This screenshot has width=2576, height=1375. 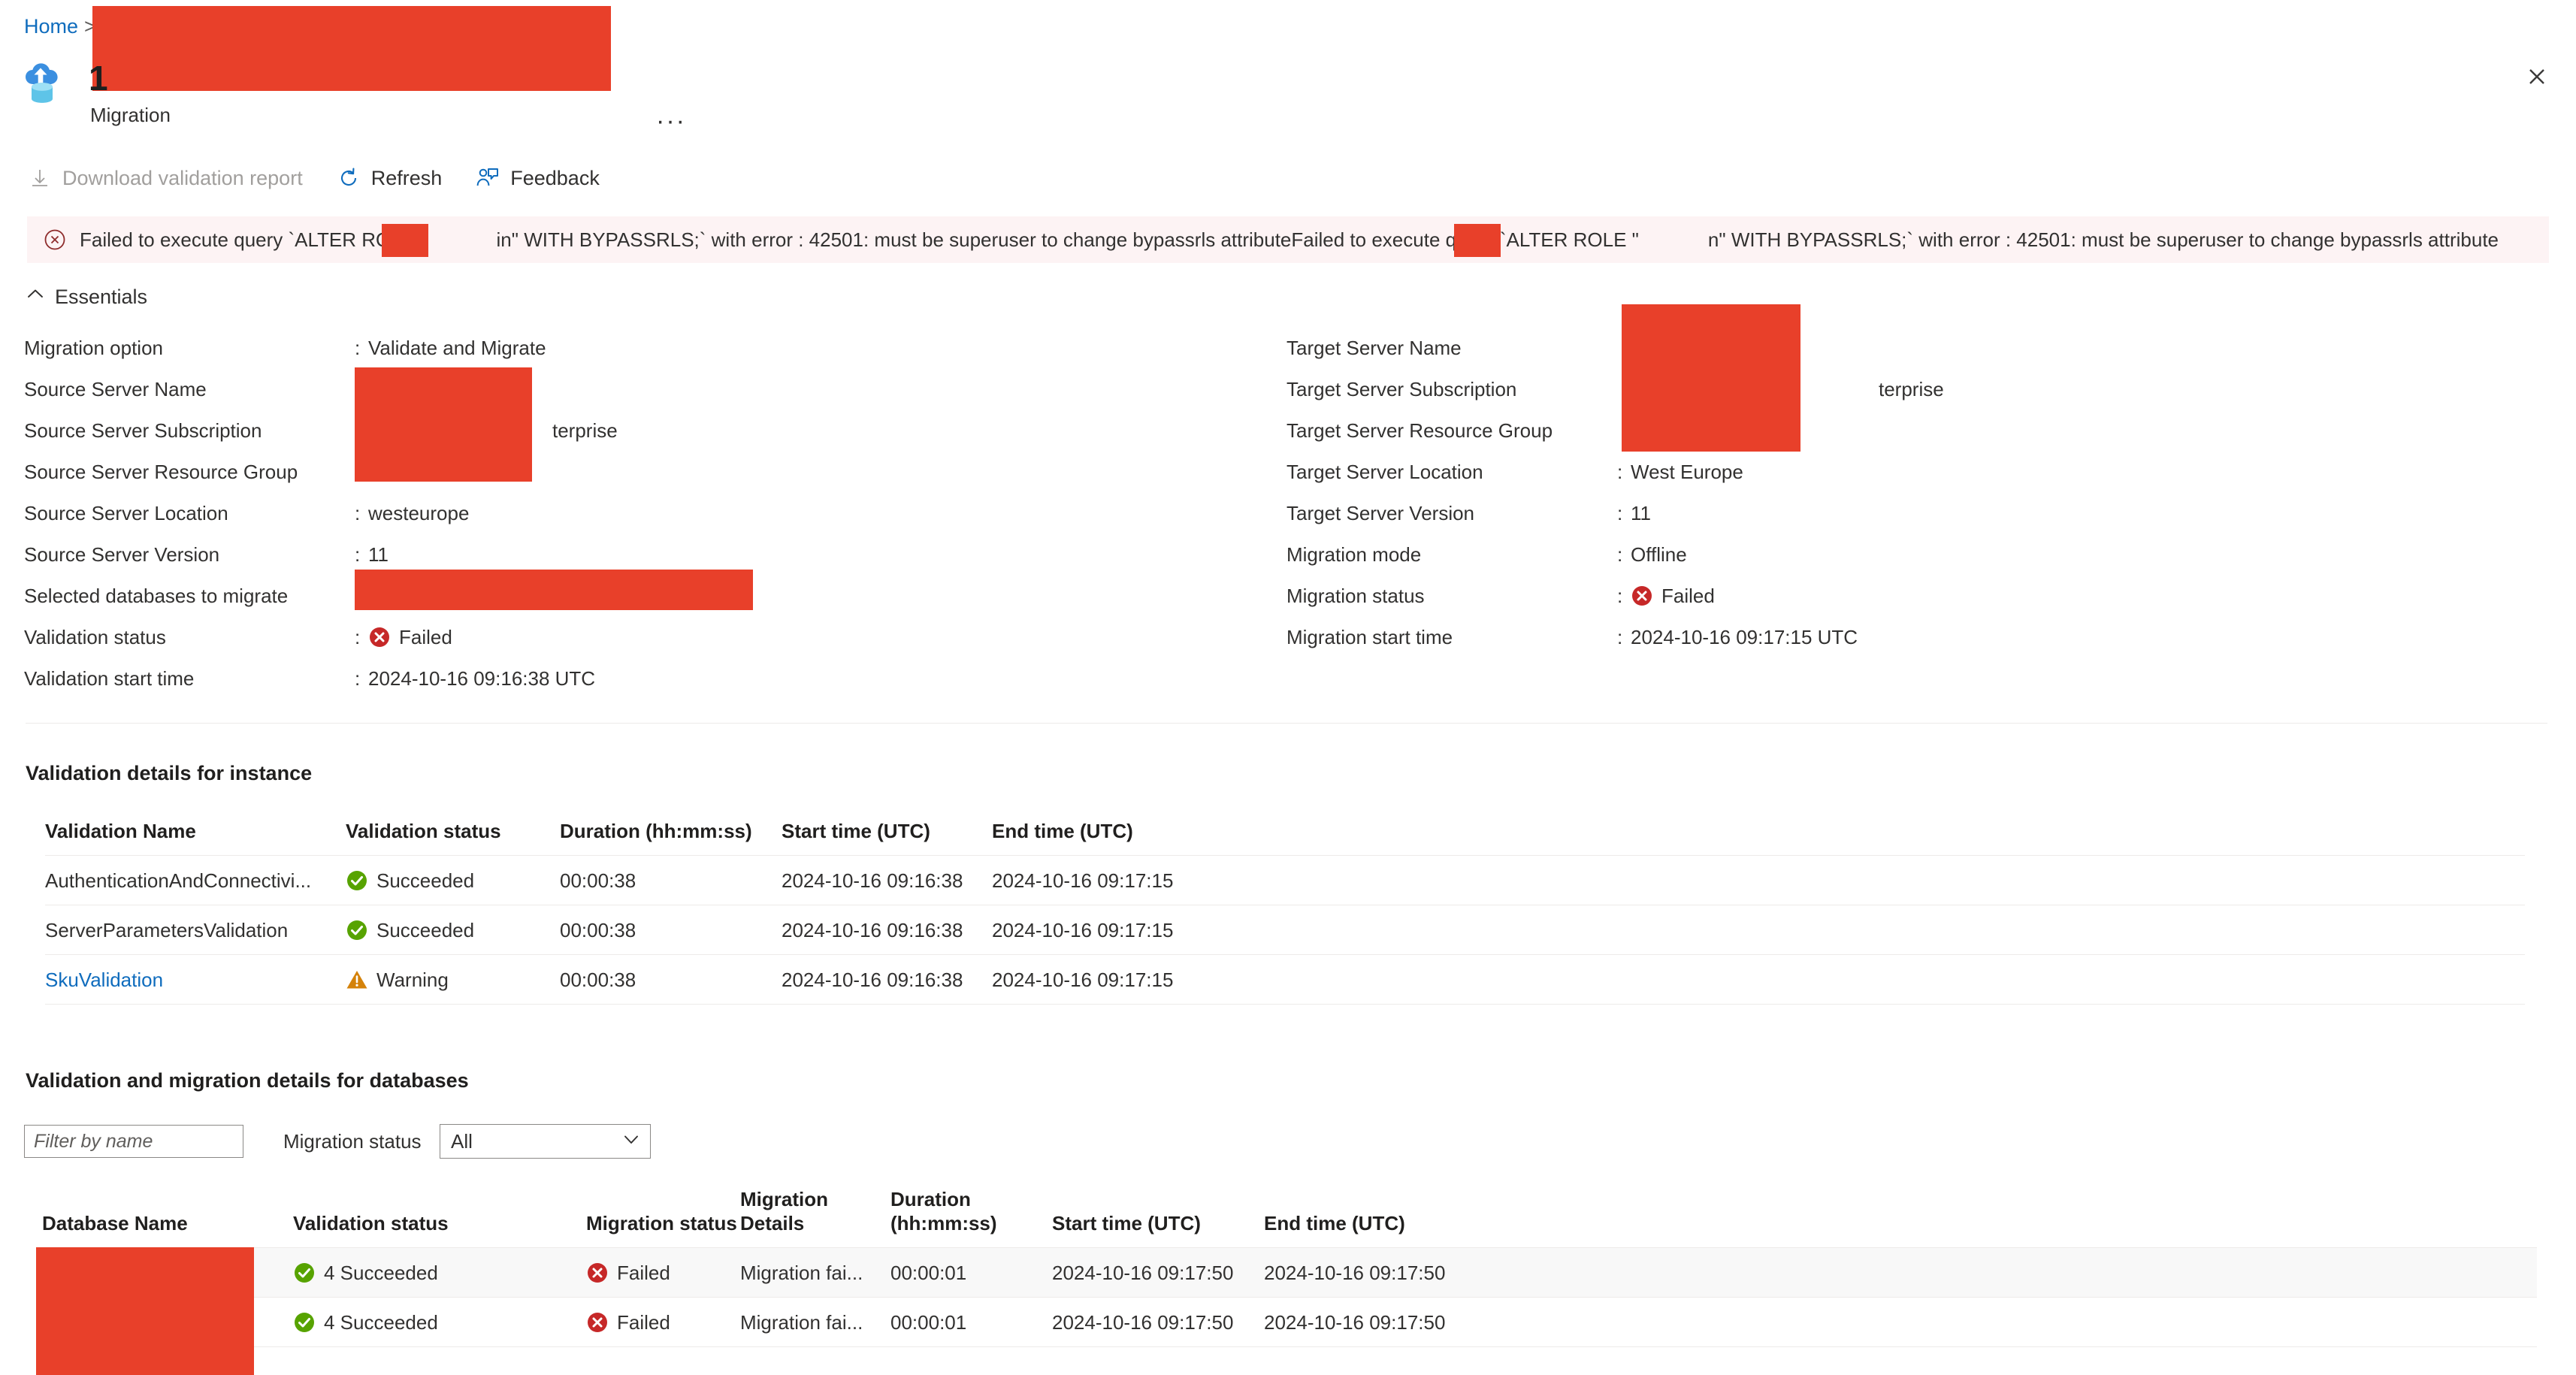 What do you see at coordinates (131, 115) in the screenshot?
I see `page-subtitle: Migration` at bounding box center [131, 115].